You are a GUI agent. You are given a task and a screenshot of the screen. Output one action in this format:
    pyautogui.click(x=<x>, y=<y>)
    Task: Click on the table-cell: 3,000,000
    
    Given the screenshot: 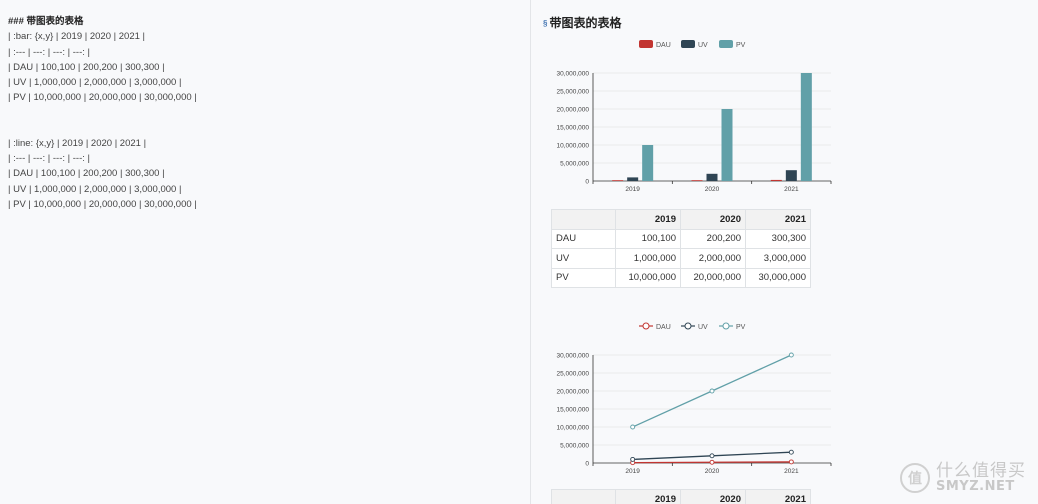 What is the action you would take?
    pyautogui.click(x=778, y=258)
    